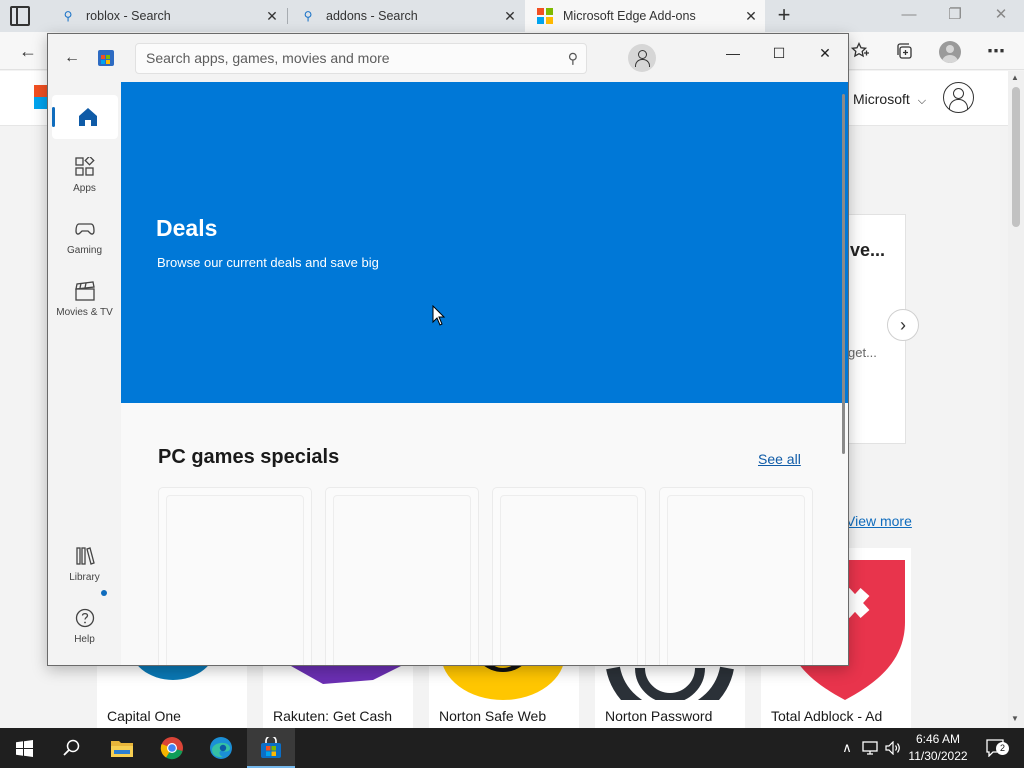 The width and height of the screenshot is (1024, 768). What do you see at coordinates (996, 51) in the screenshot?
I see `more-menu-icon: ⋯` at bounding box center [996, 51].